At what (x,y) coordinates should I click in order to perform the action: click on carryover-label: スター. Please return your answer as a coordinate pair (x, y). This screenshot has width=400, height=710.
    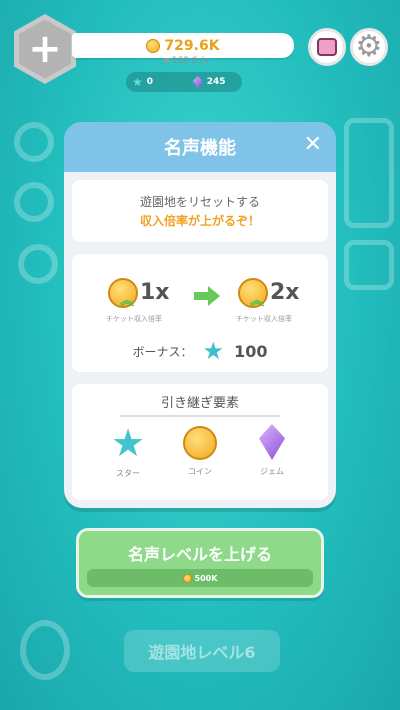
    Looking at the image, I should click on (128, 473).